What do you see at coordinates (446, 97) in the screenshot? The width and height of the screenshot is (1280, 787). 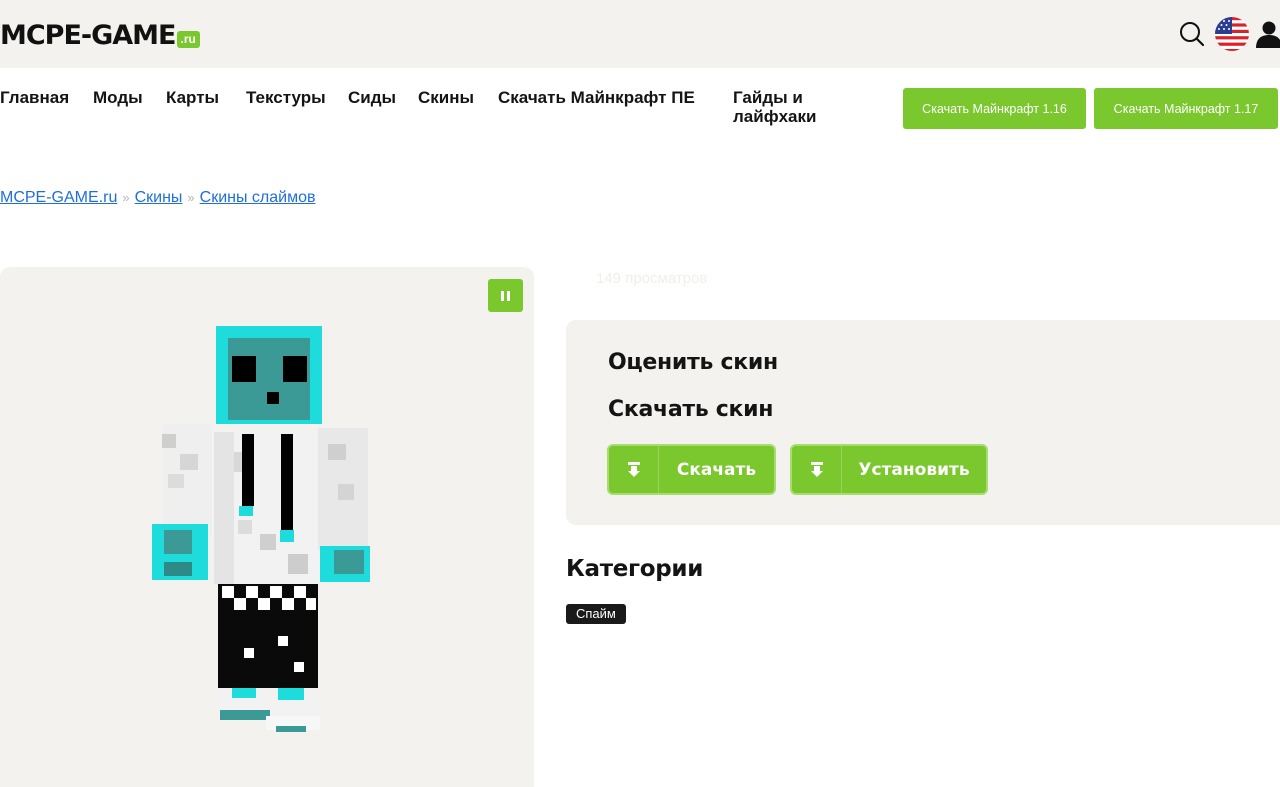 I see `nav-skins: Скины` at bounding box center [446, 97].